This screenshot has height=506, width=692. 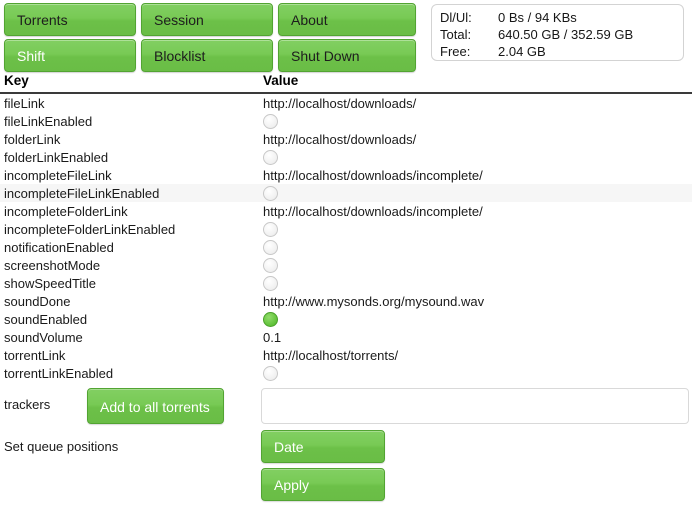 I want to click on table-row: showSpeedTitle, so click(x=346, y=283).